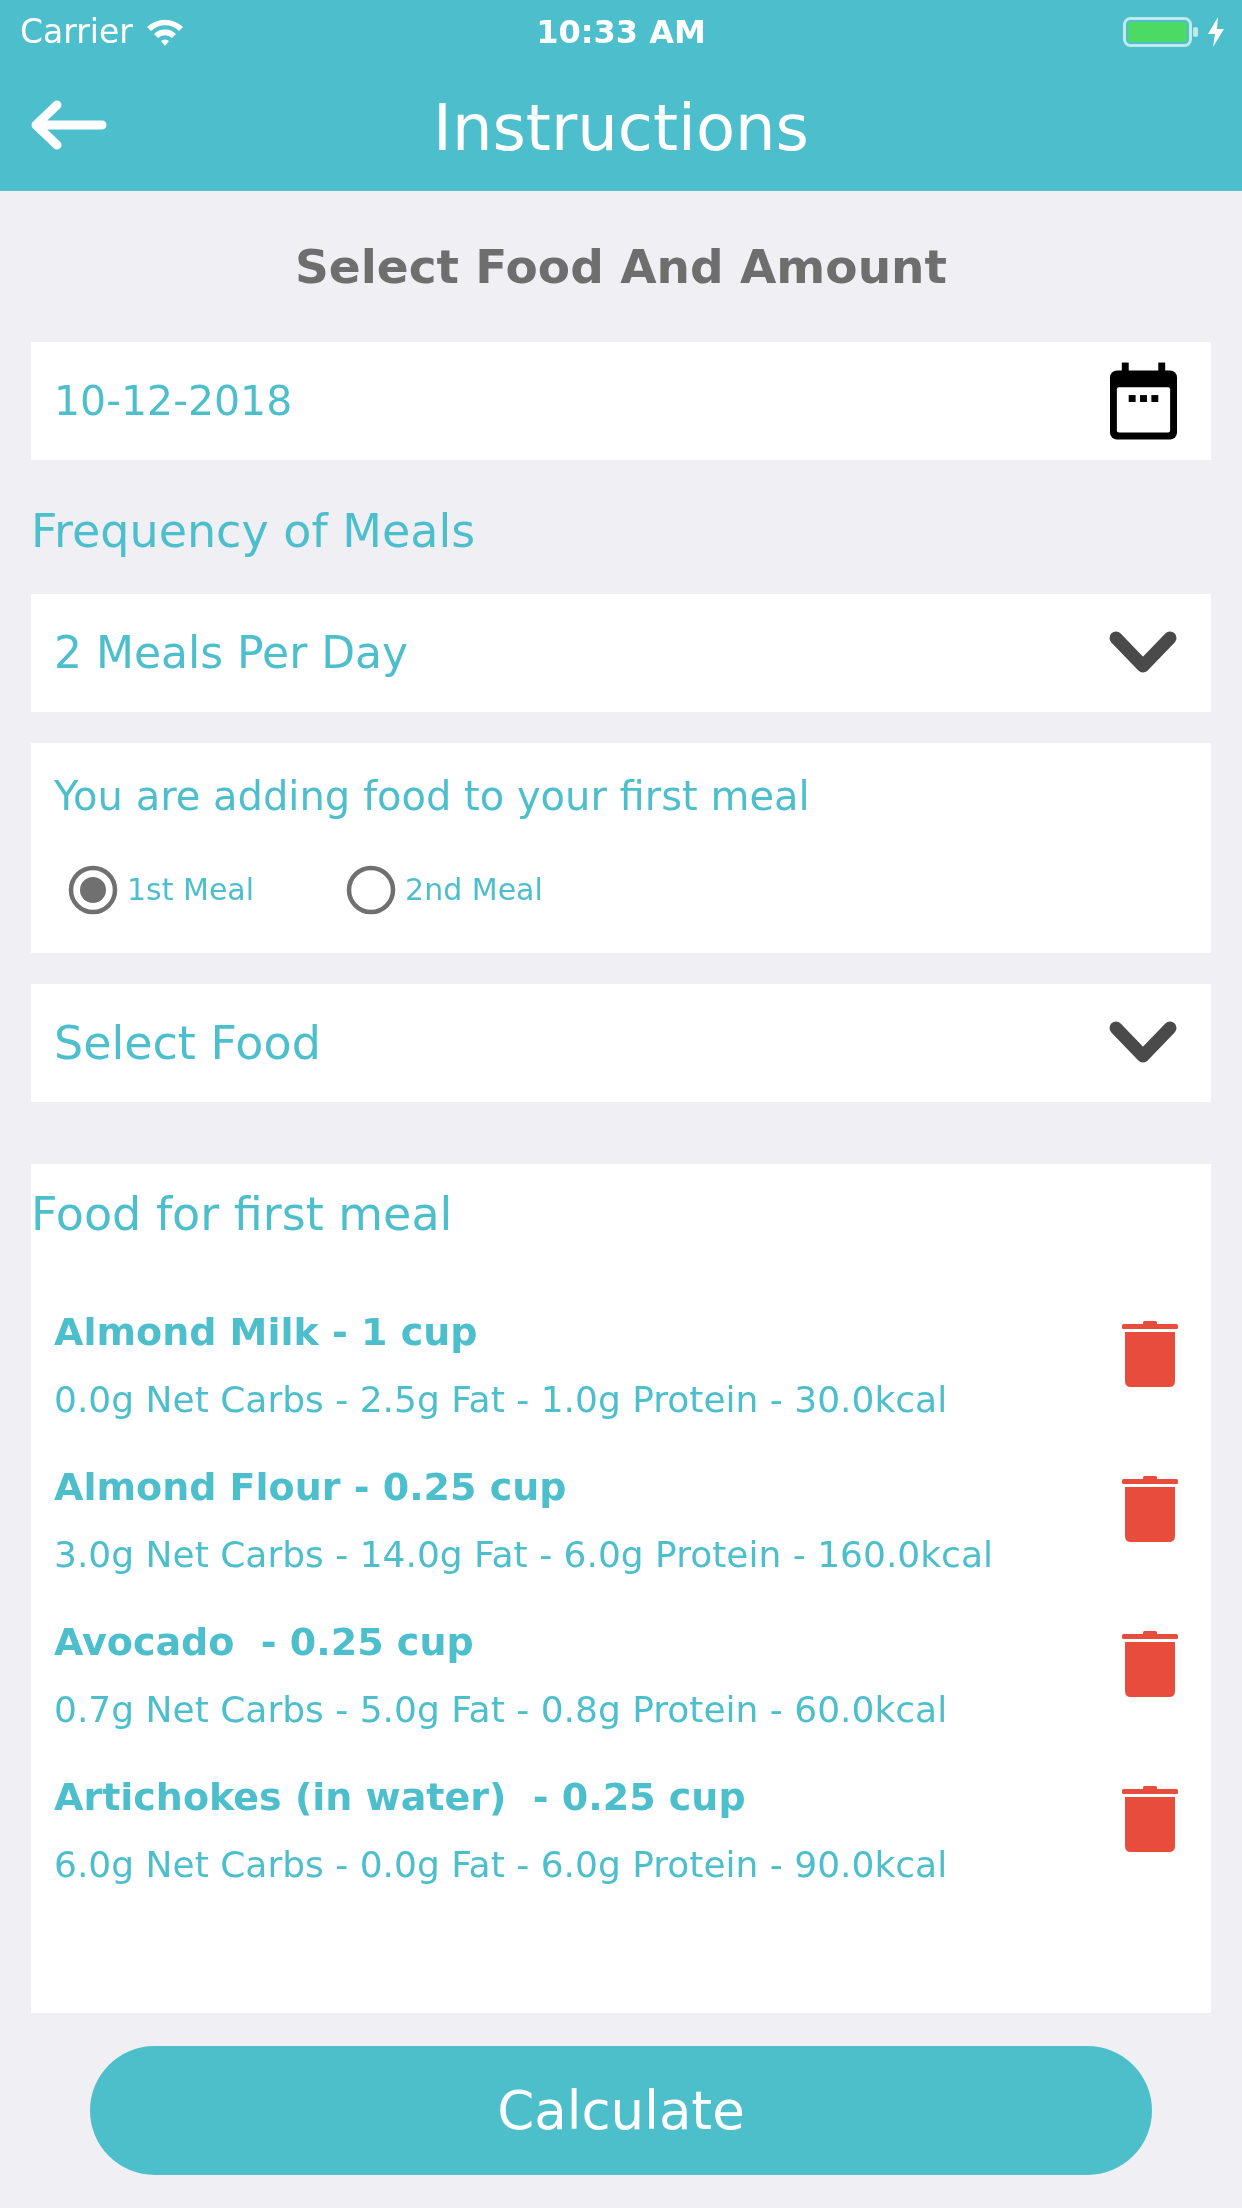 The width and height of the screenshot is (1242, 2208). What do you see at coordinates (400, 1797) in the screenshot?
I see `food-name: Artichokes (in water) - 0.25 cup` at bounding box center [400, 1797].